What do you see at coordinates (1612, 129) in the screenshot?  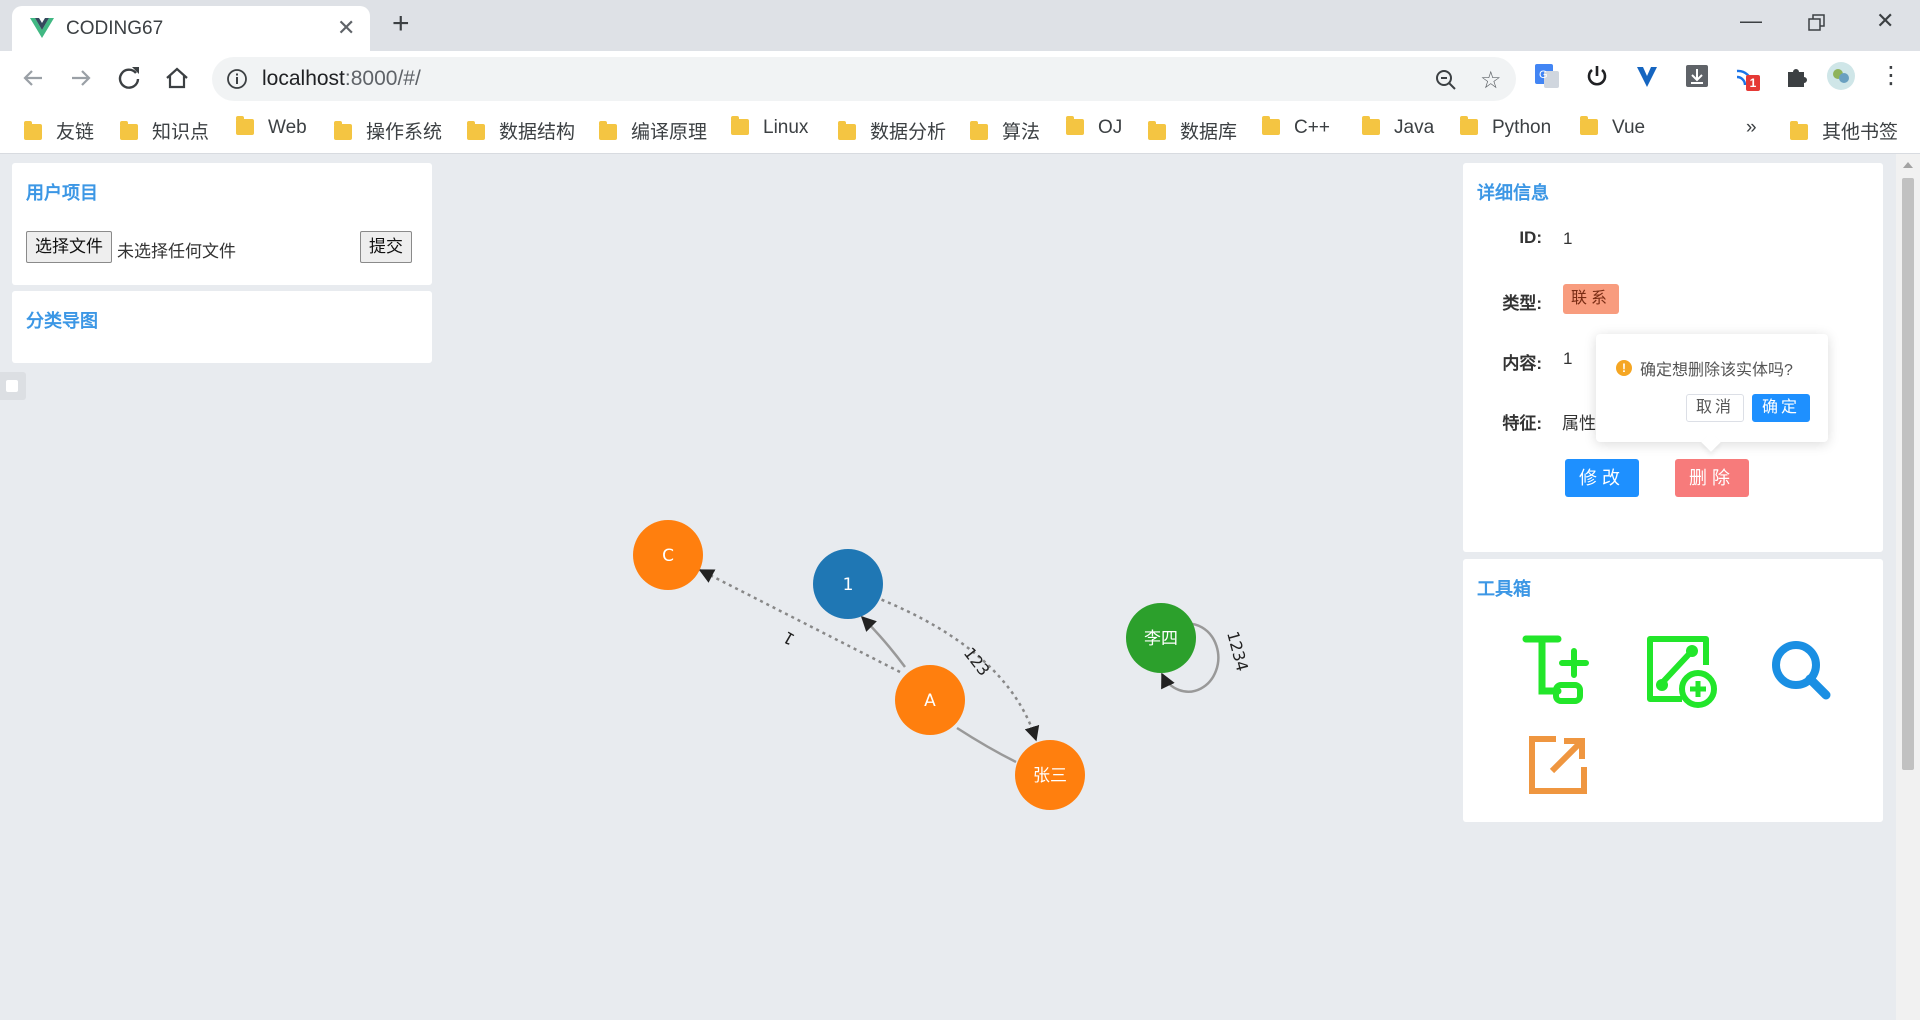 I see `bookmark-item: Vue` at bounding box center [1612, 129].